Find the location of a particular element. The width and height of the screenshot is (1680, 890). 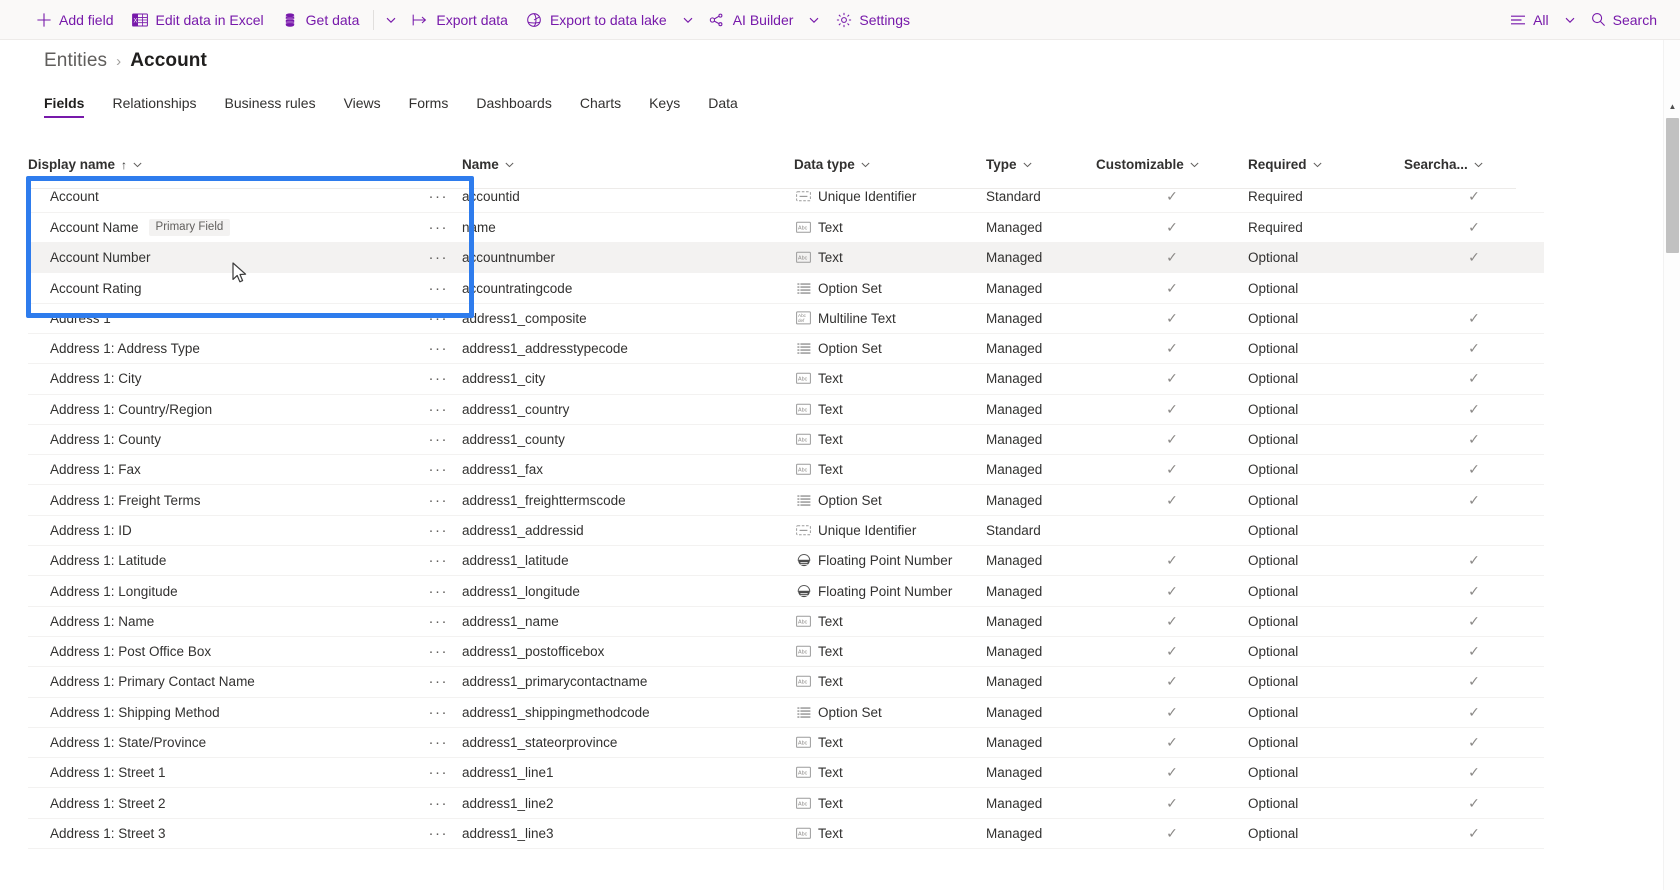

cell-display-name: Address 1: Primary Contact Name ··· is located at coordinates (245, 682).